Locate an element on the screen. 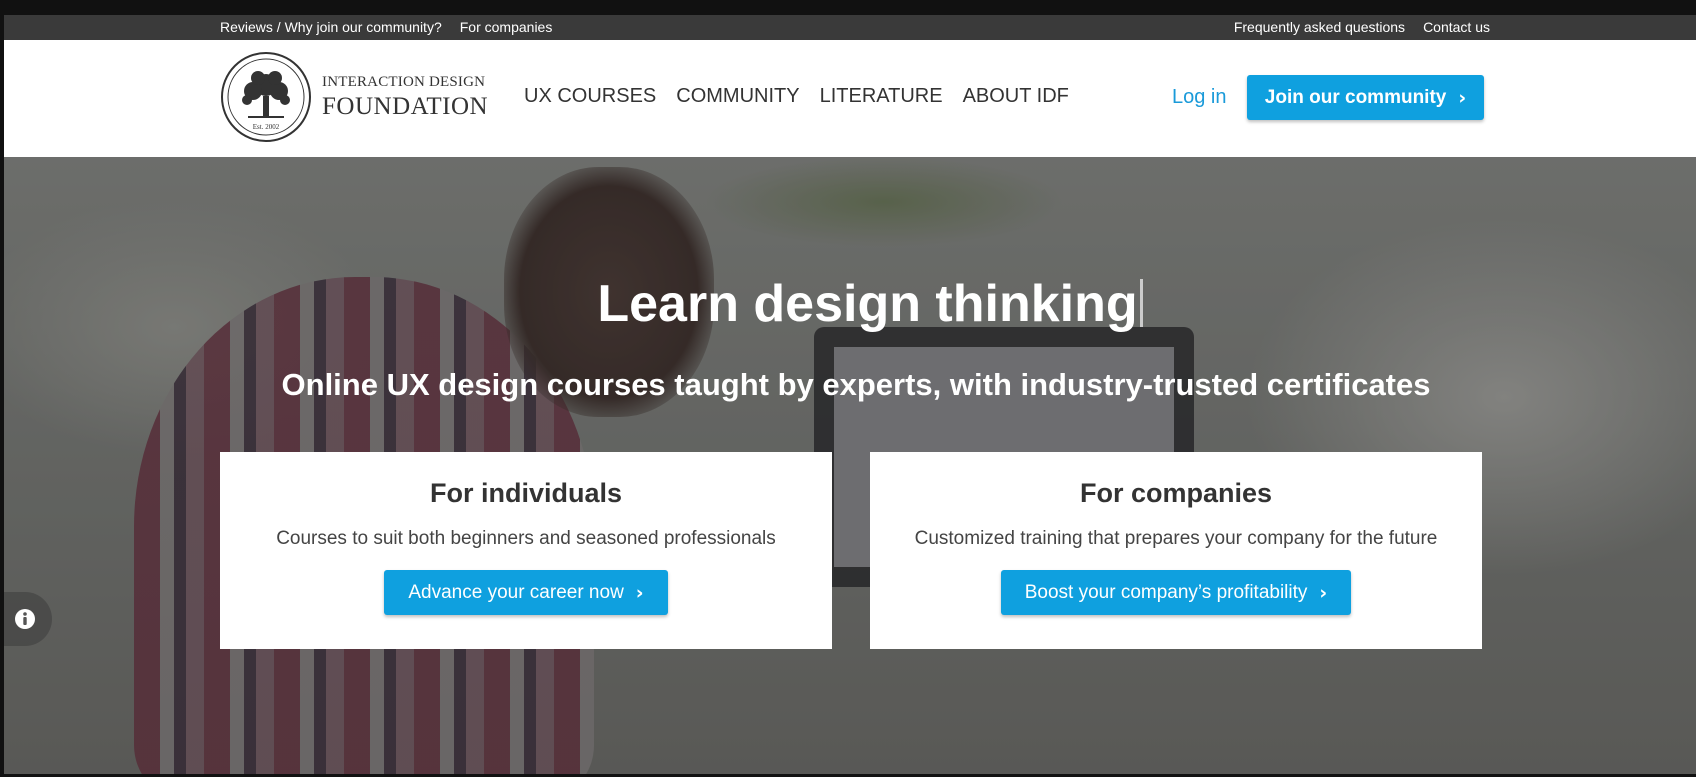 The width and height of the screenshot is (1696, 777). individuals-heading: For individuals is located at coordinates (526, 493).